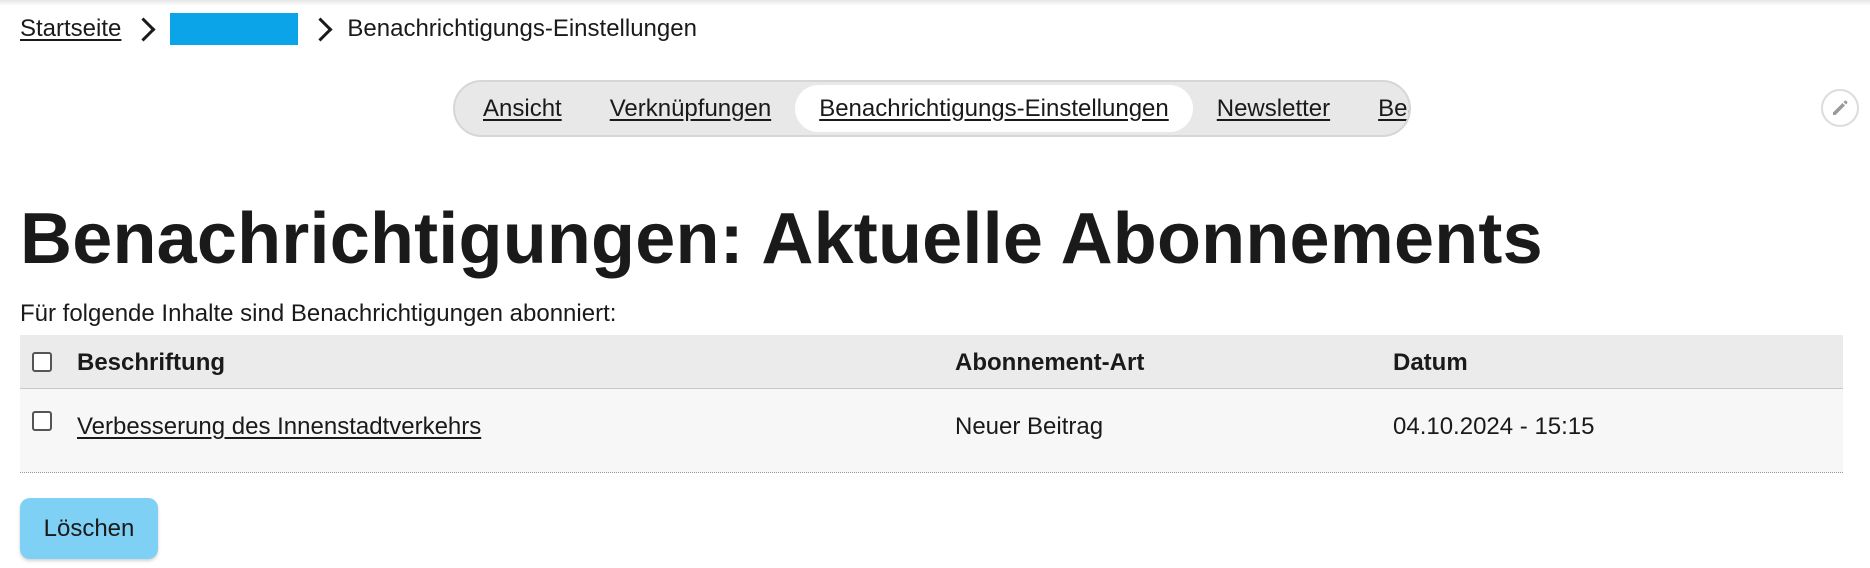 The width and height of the screenshot is (1870, 568). Describe the element at coordinates (994, 108) in the screenshot. I see `tab-benachrichtigungs-einstellungen: Benachrichtigungs-Einstellungen` at that location.